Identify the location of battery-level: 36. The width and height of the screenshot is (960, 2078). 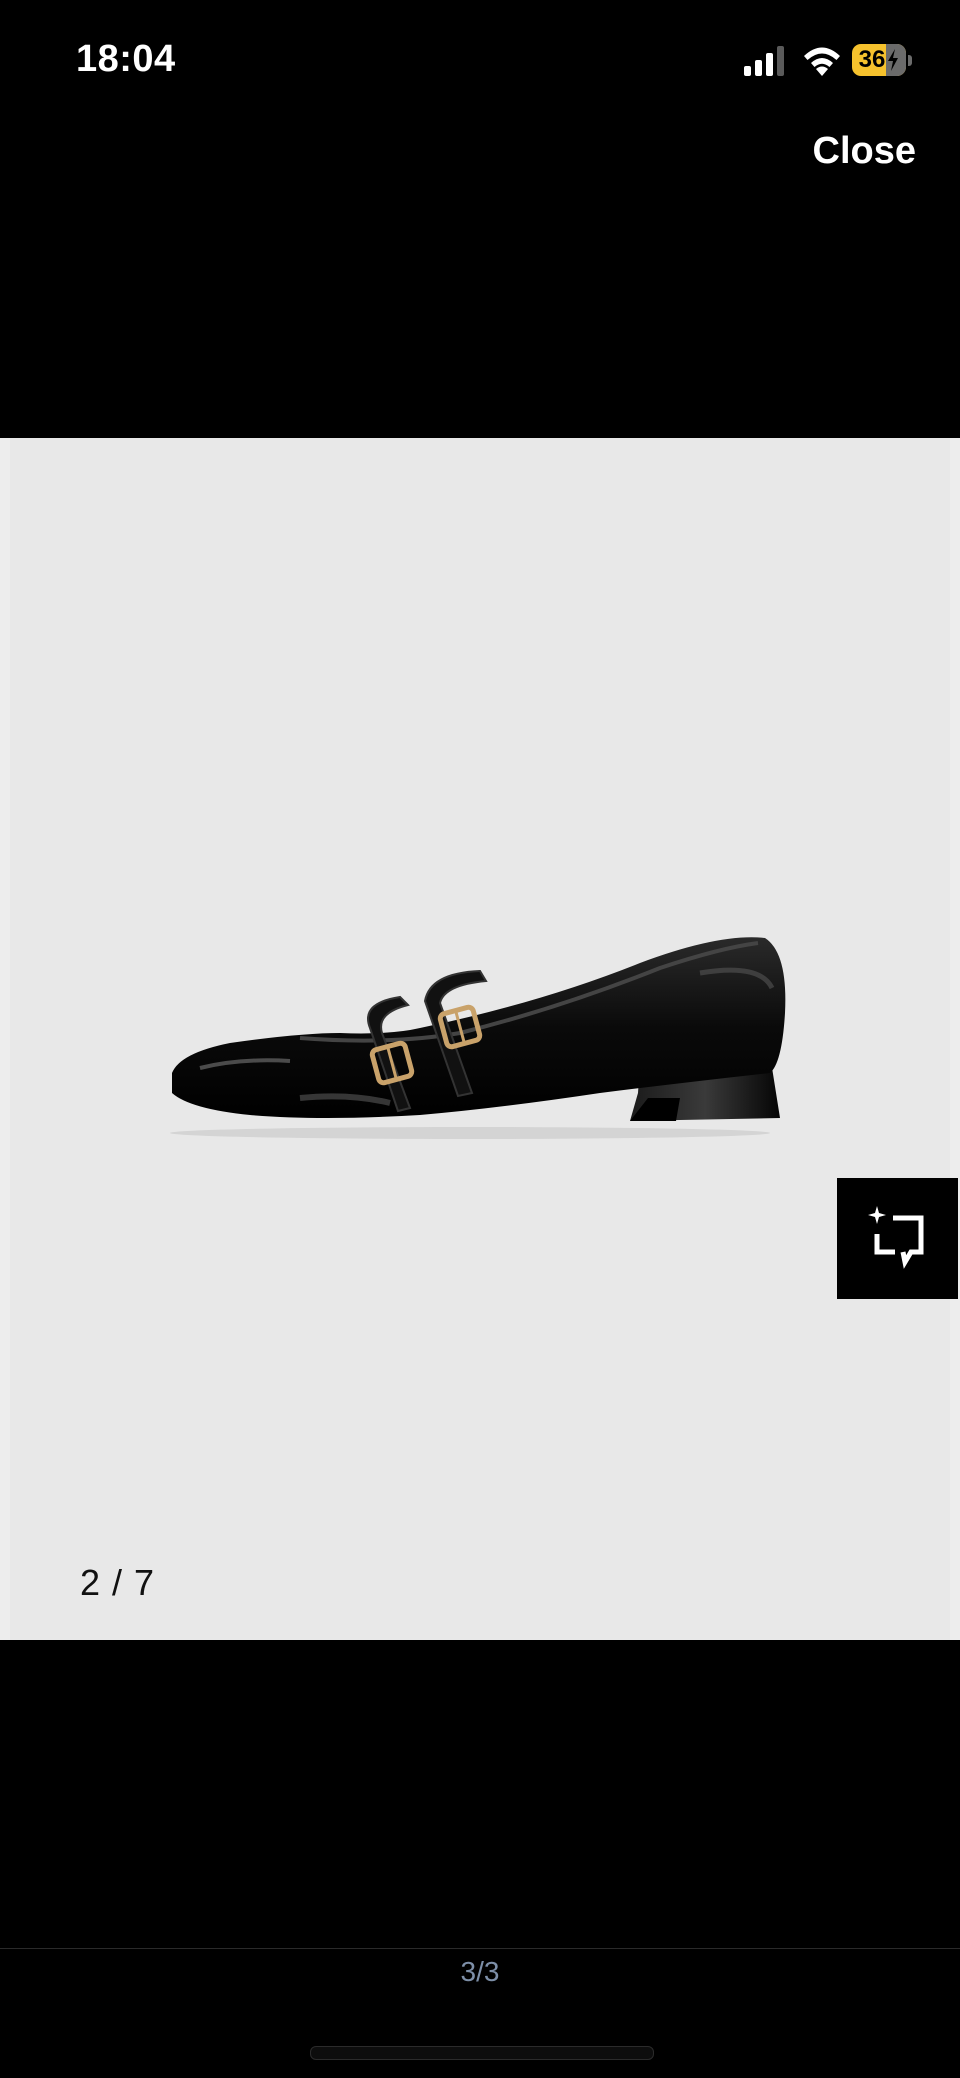
(872, 59).